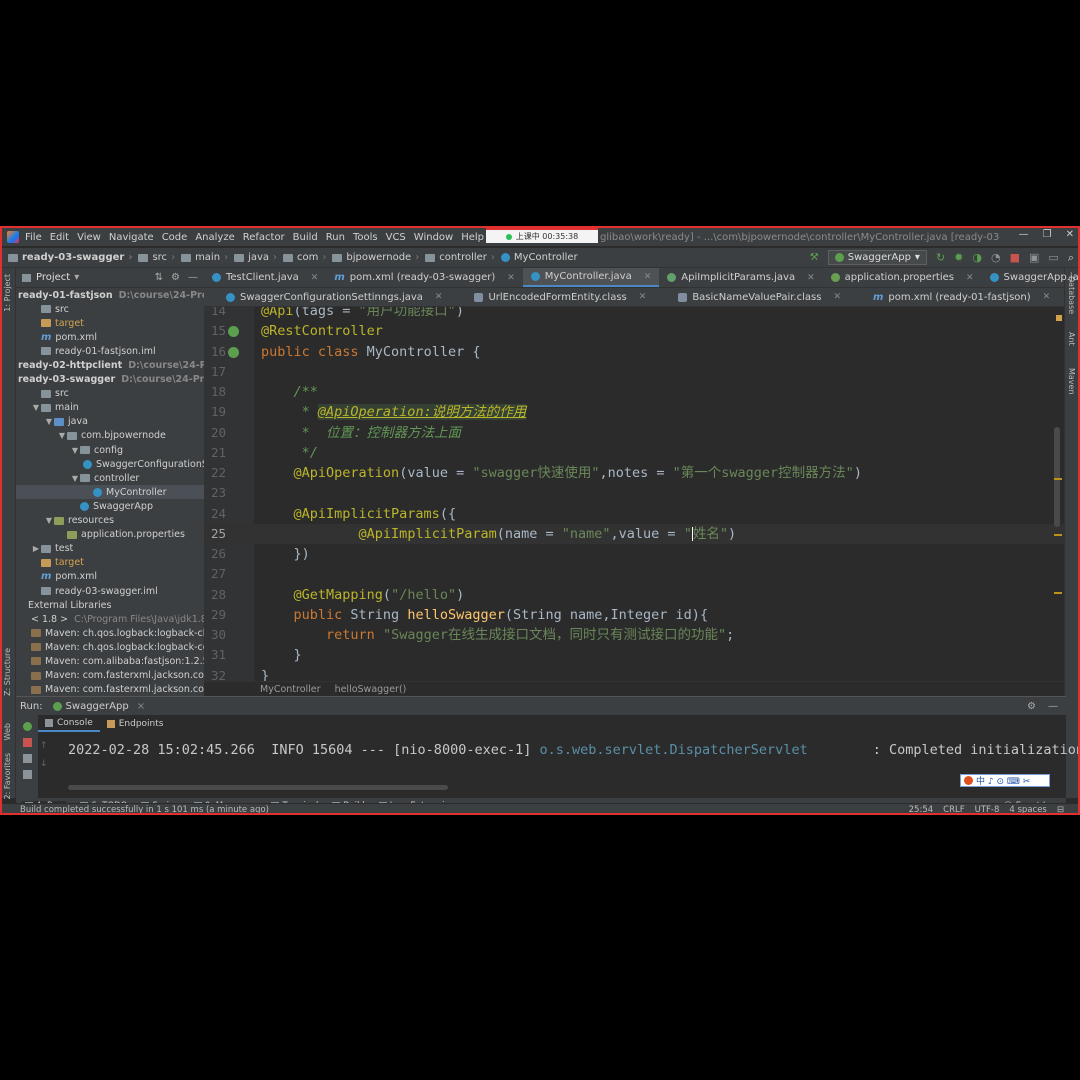  What do you see at coordinates (634, 574) in the screenshot?
I see `code-line: 27` at bounding box center [634, 574].